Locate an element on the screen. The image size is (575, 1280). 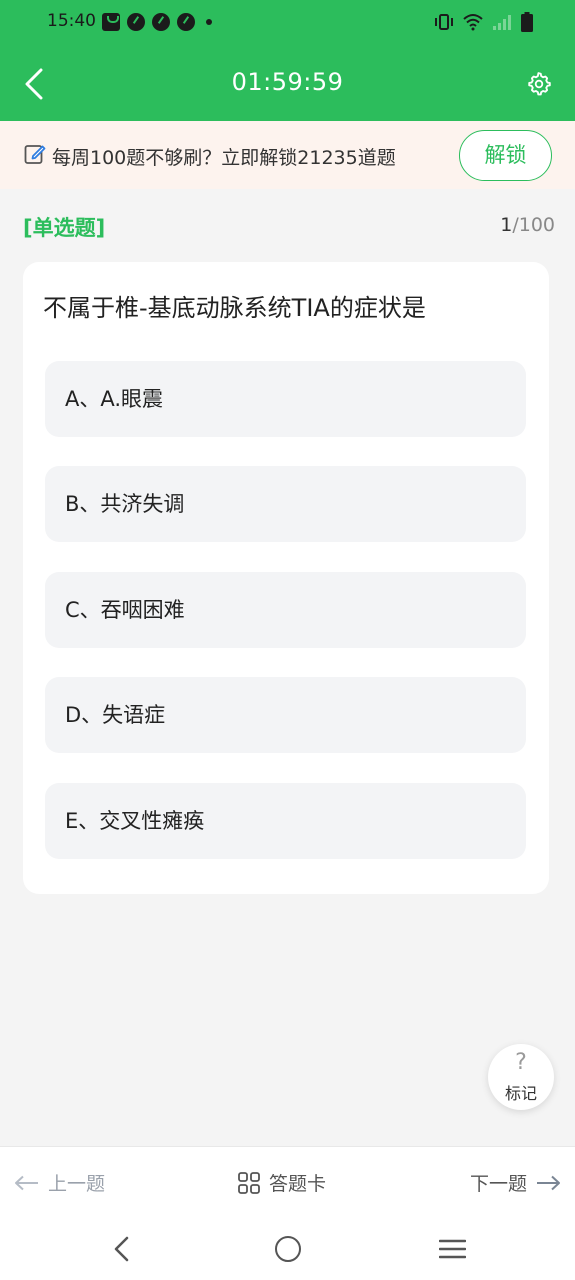
exam-timer: 01:59:59 is located at coordinates (287, 82).